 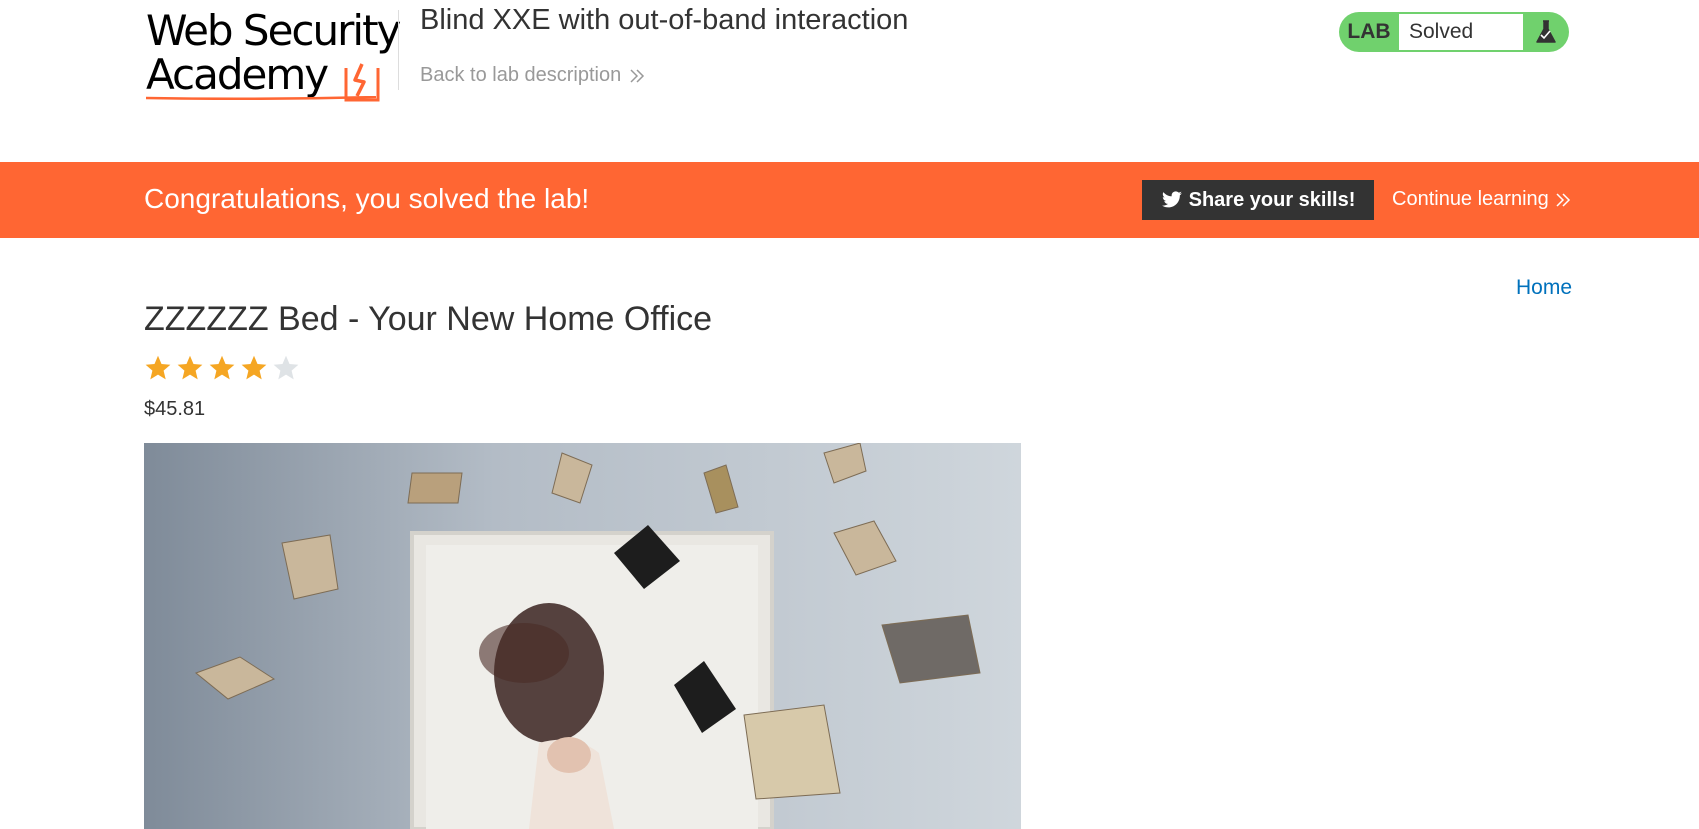 I want to click on back-link-label: Back to lab description, so click(x=521, y=75).